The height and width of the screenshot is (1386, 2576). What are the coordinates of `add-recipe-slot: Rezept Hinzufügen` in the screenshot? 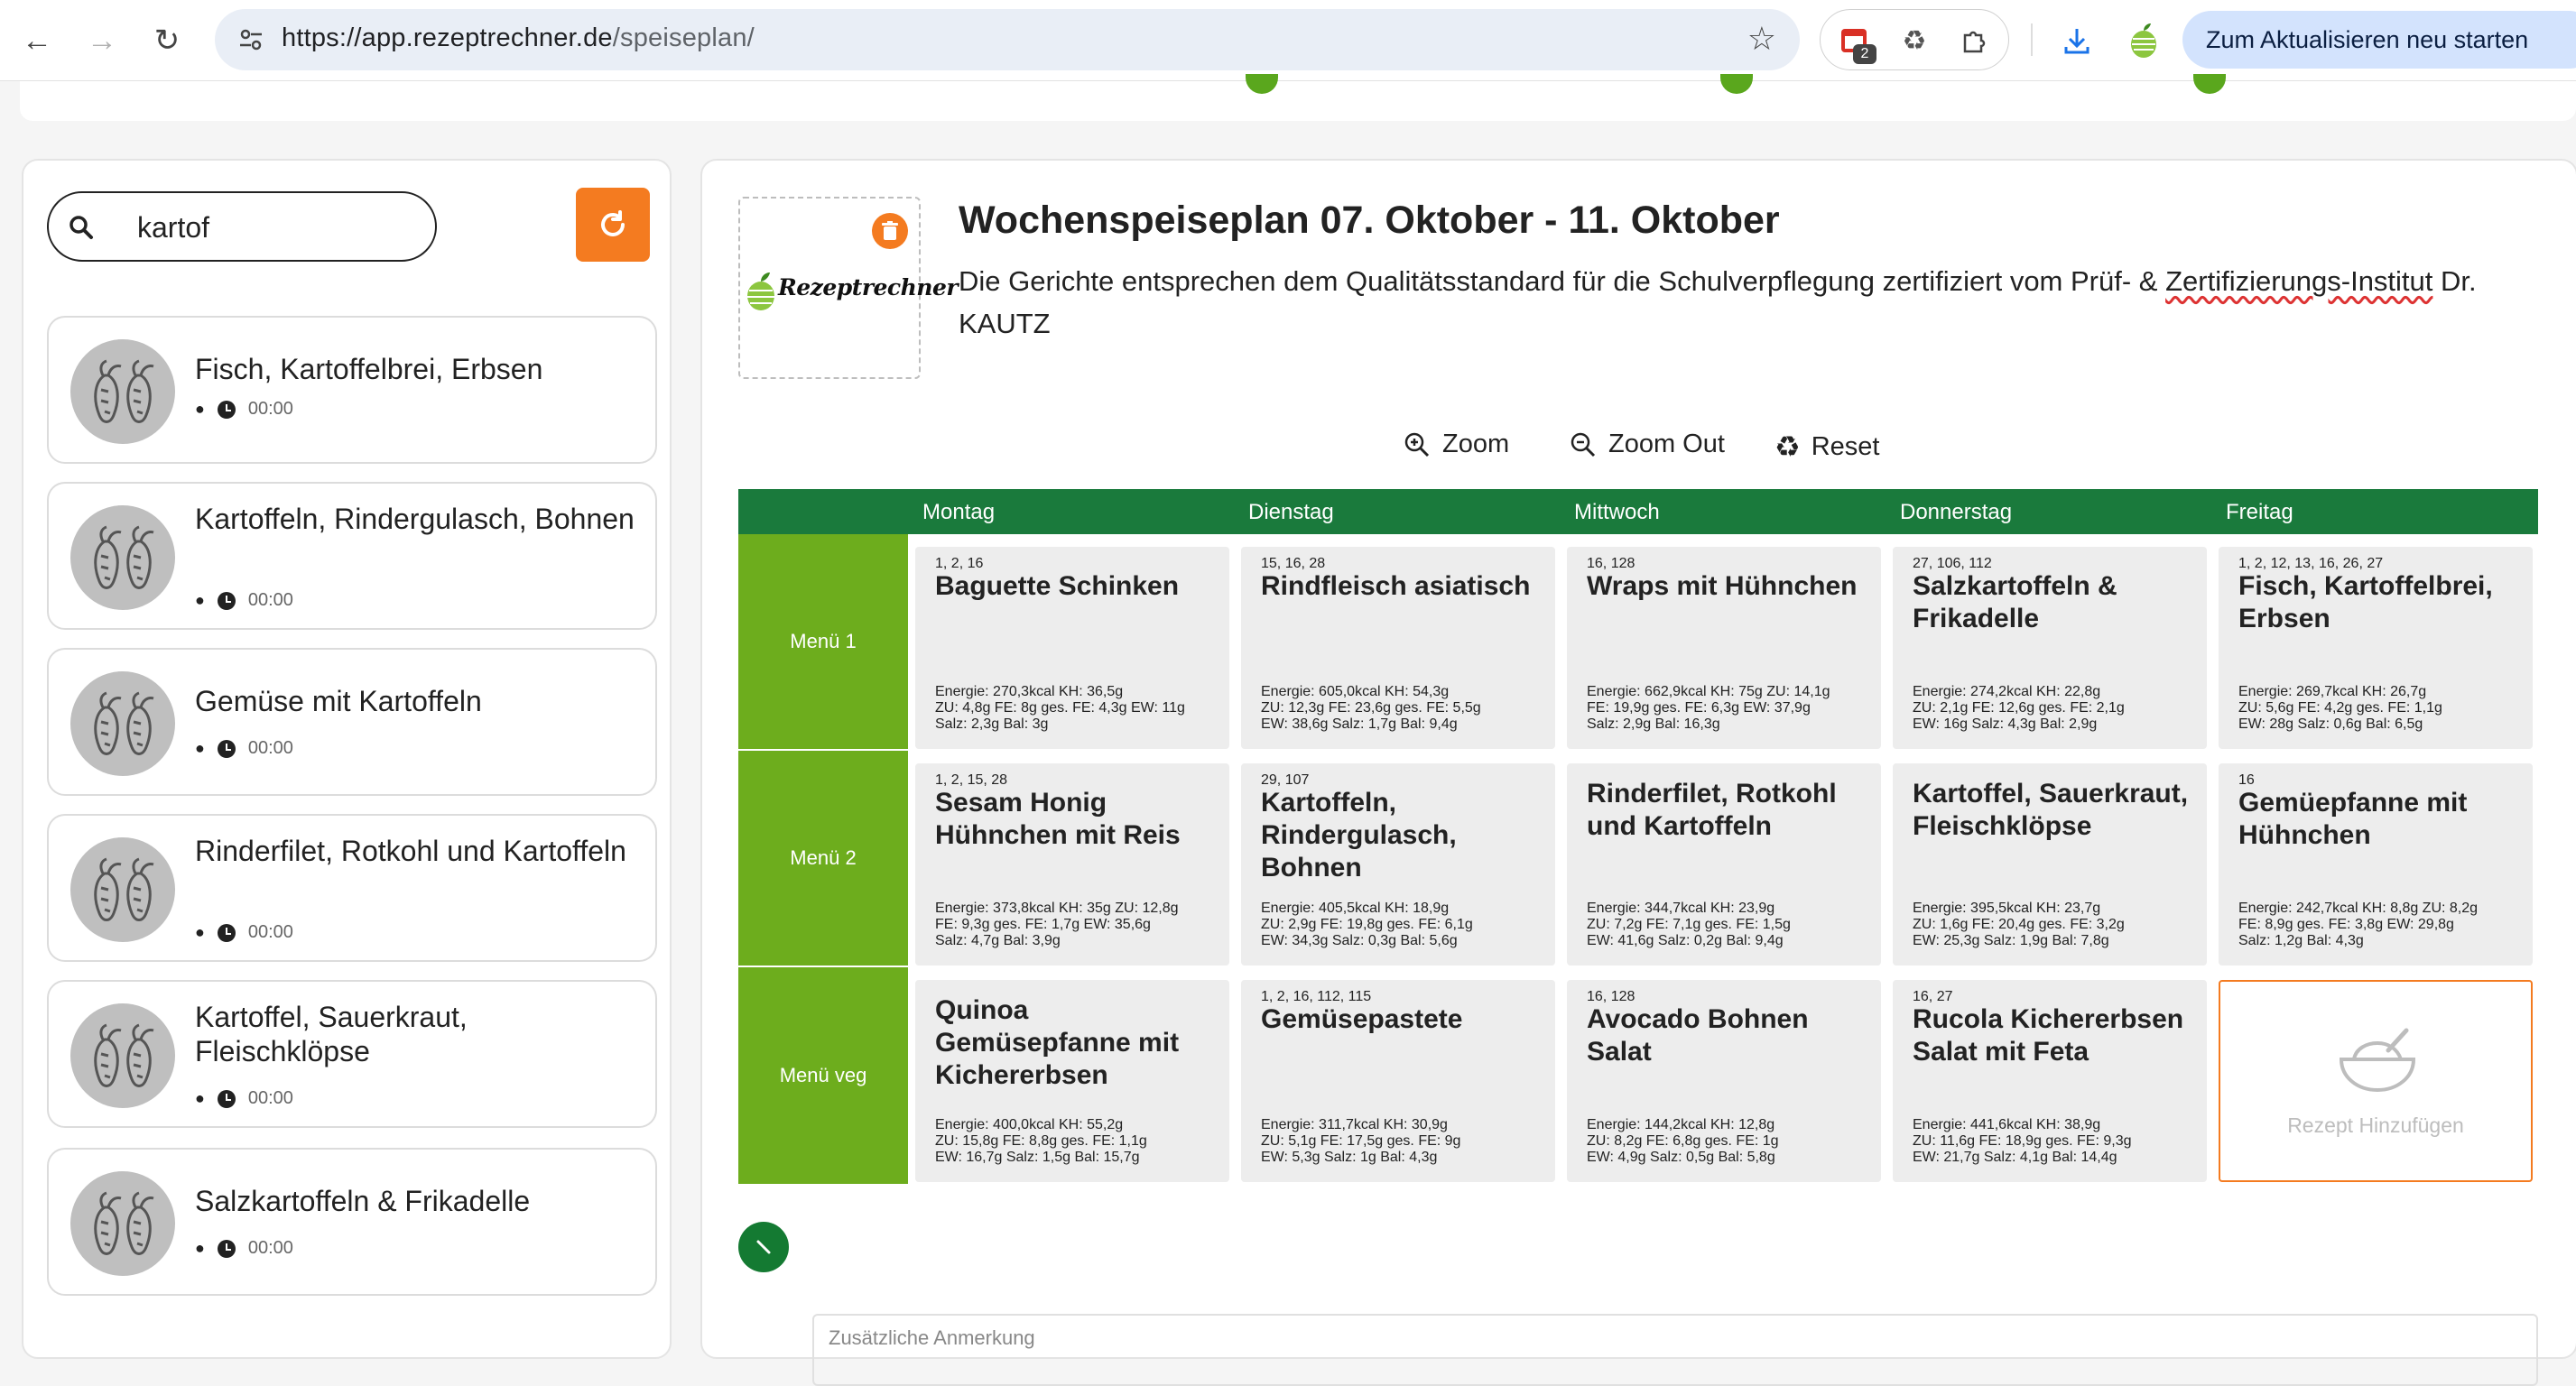 It's located at (2376, 1081).